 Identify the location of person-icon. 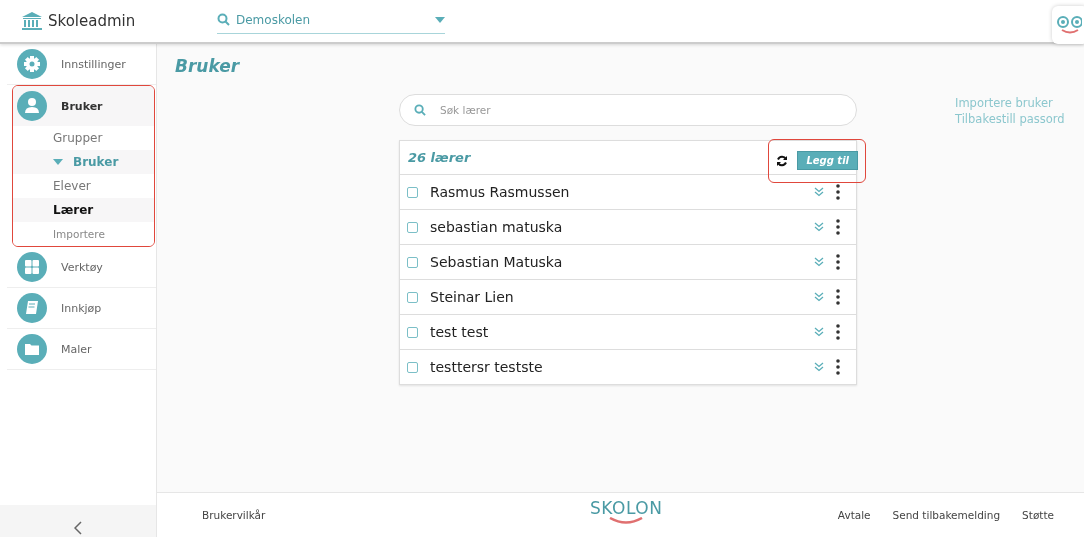
(32, 106).